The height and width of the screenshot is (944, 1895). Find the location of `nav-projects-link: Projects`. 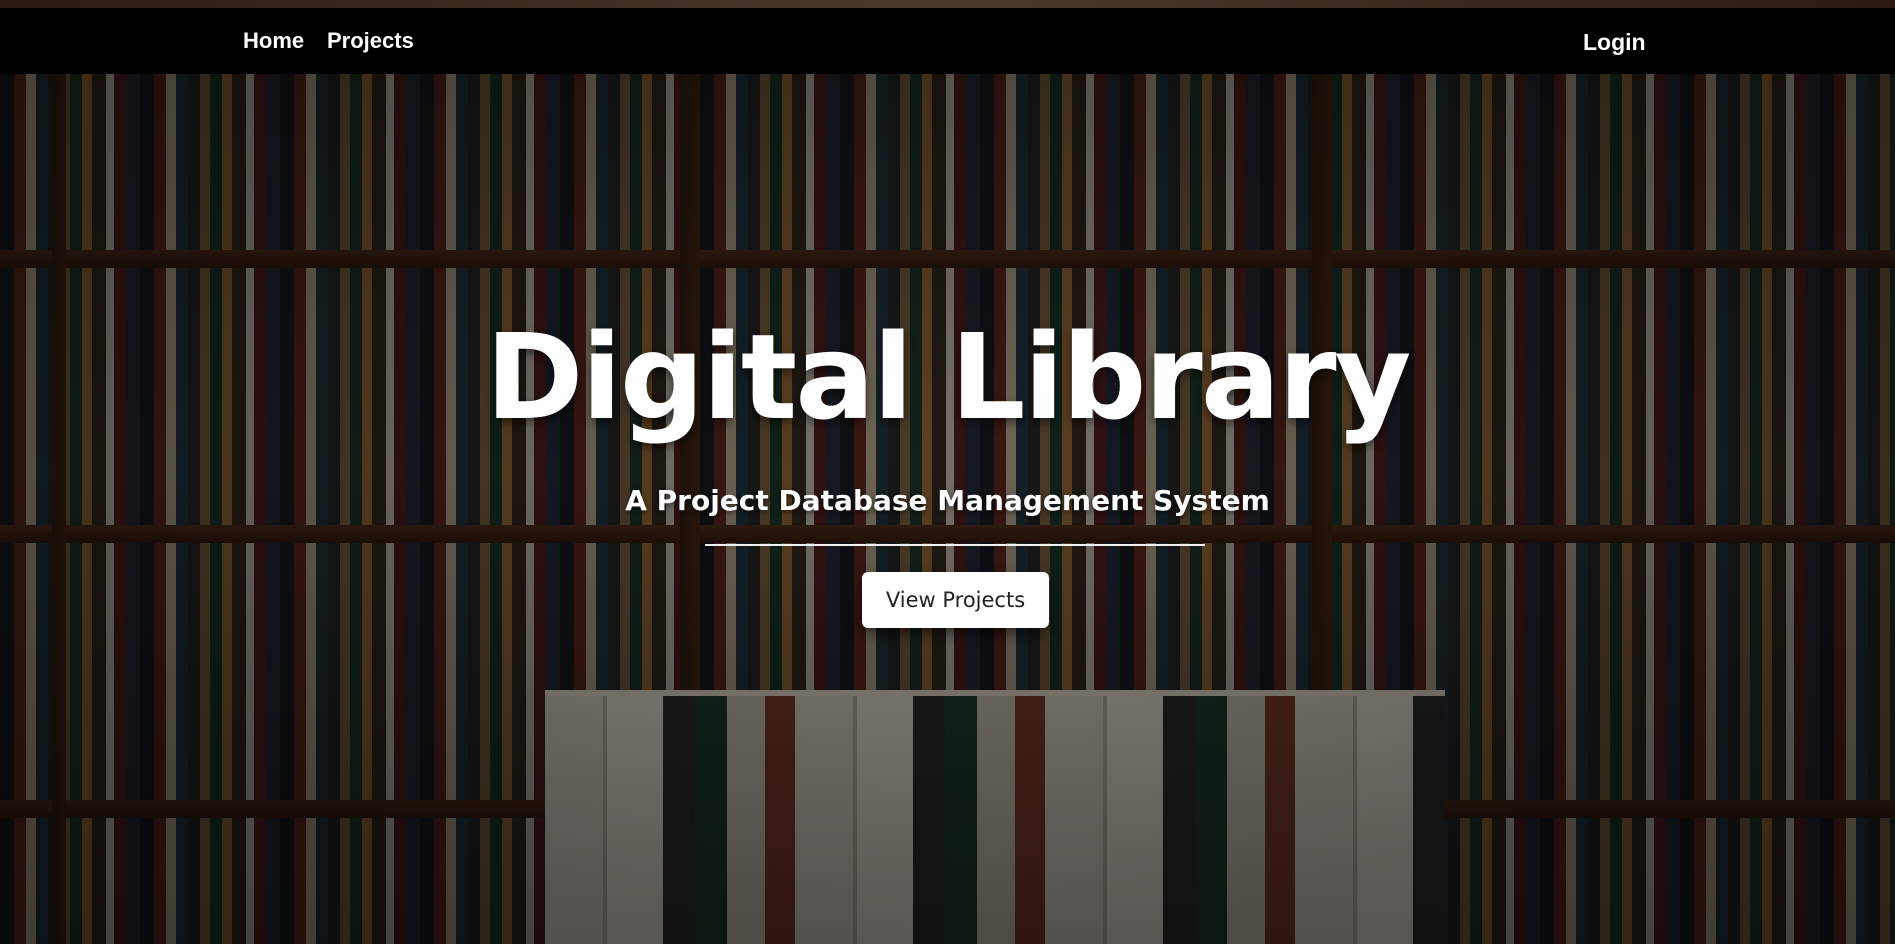

nav-projects-link: Projects is located at coordinates (370, 41).